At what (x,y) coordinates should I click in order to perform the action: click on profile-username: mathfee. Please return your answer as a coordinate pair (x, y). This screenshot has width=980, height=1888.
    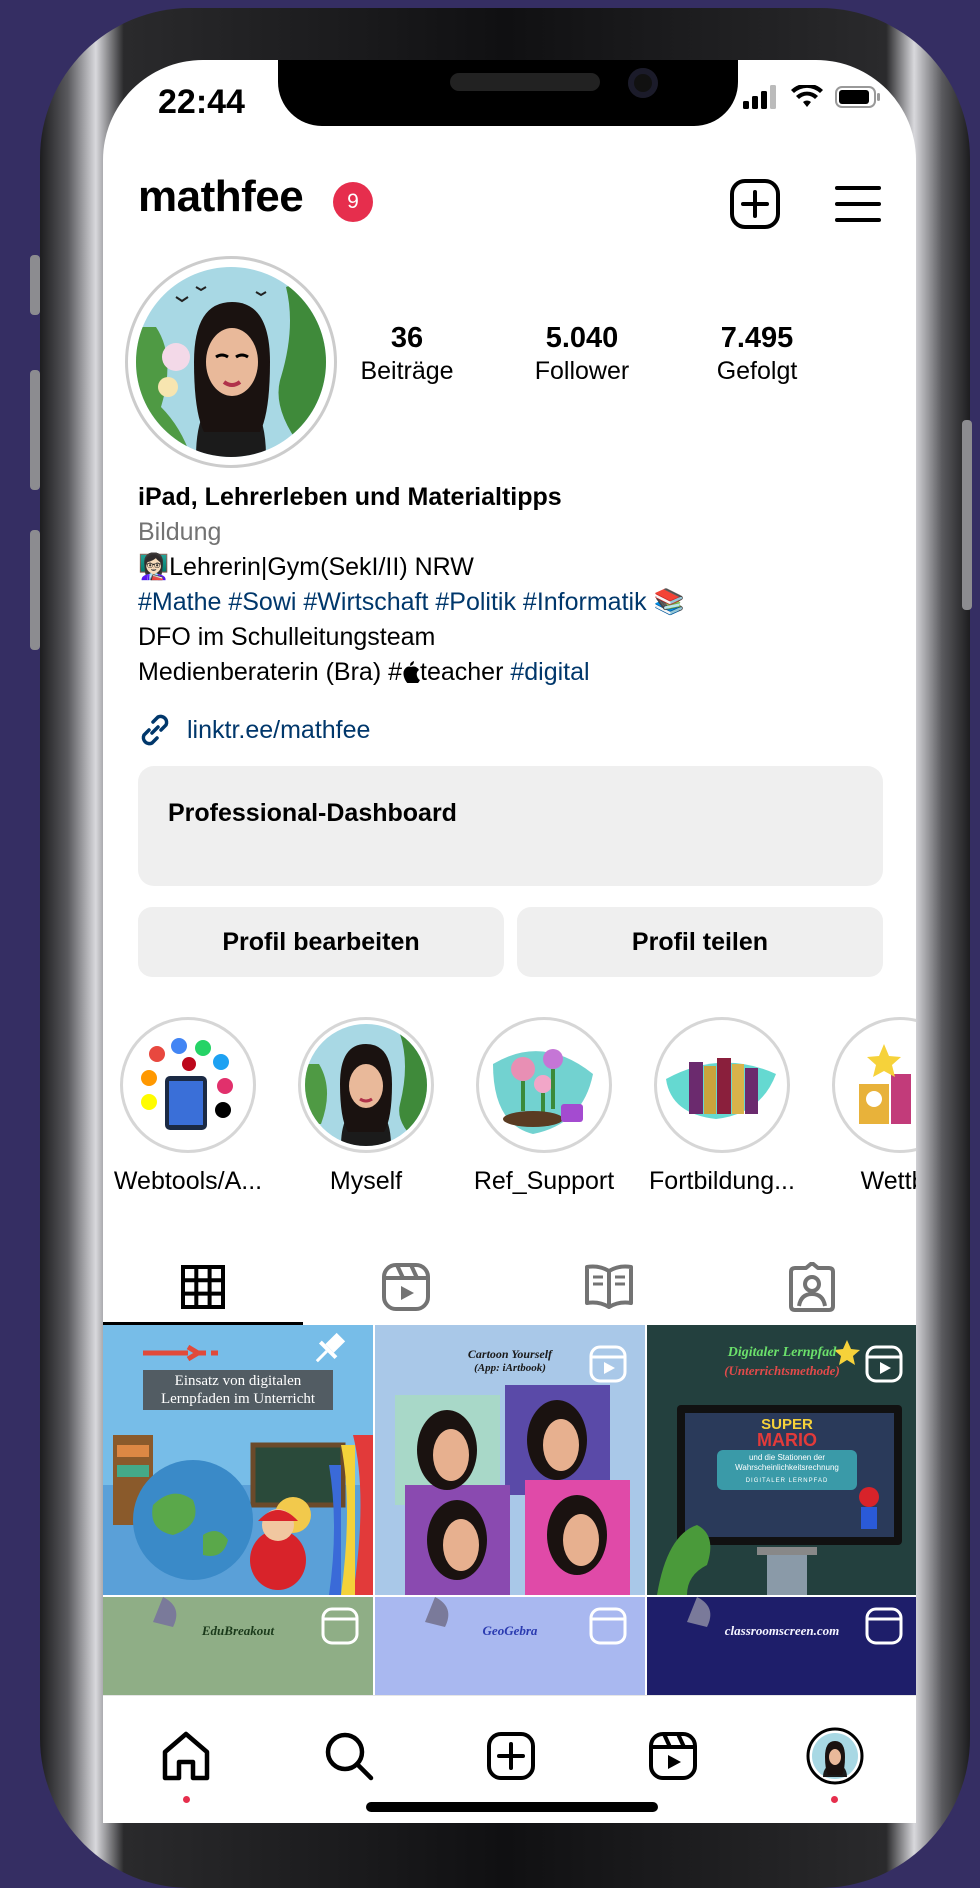
    Looking at the image, I should click on (221, 197).